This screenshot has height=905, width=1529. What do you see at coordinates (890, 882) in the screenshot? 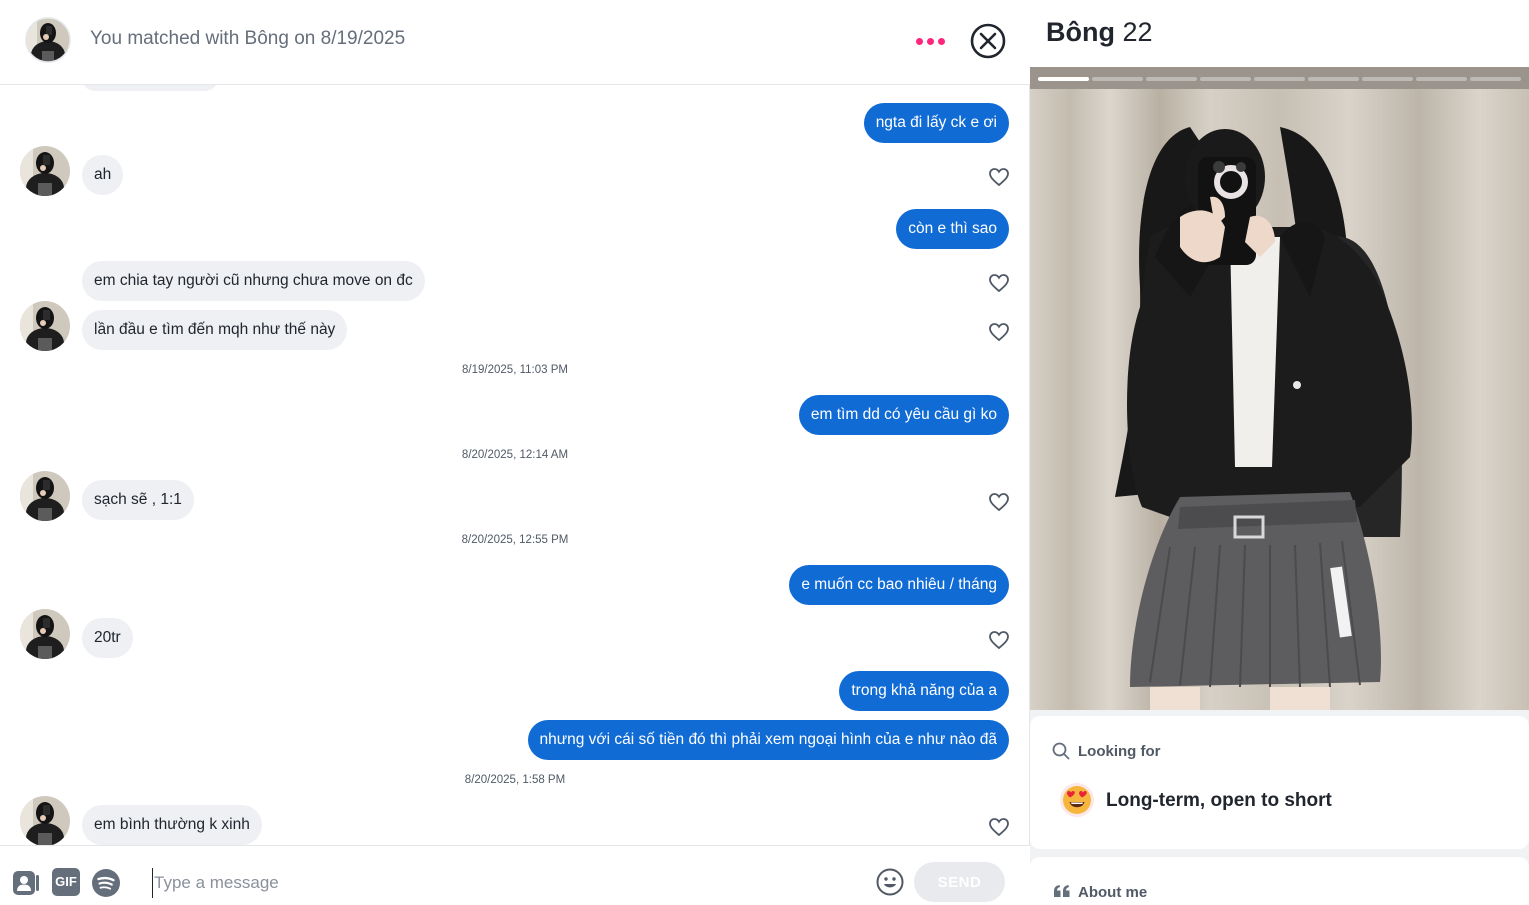
I see `emoji-picker-icon` at bounding box center [890, 882].